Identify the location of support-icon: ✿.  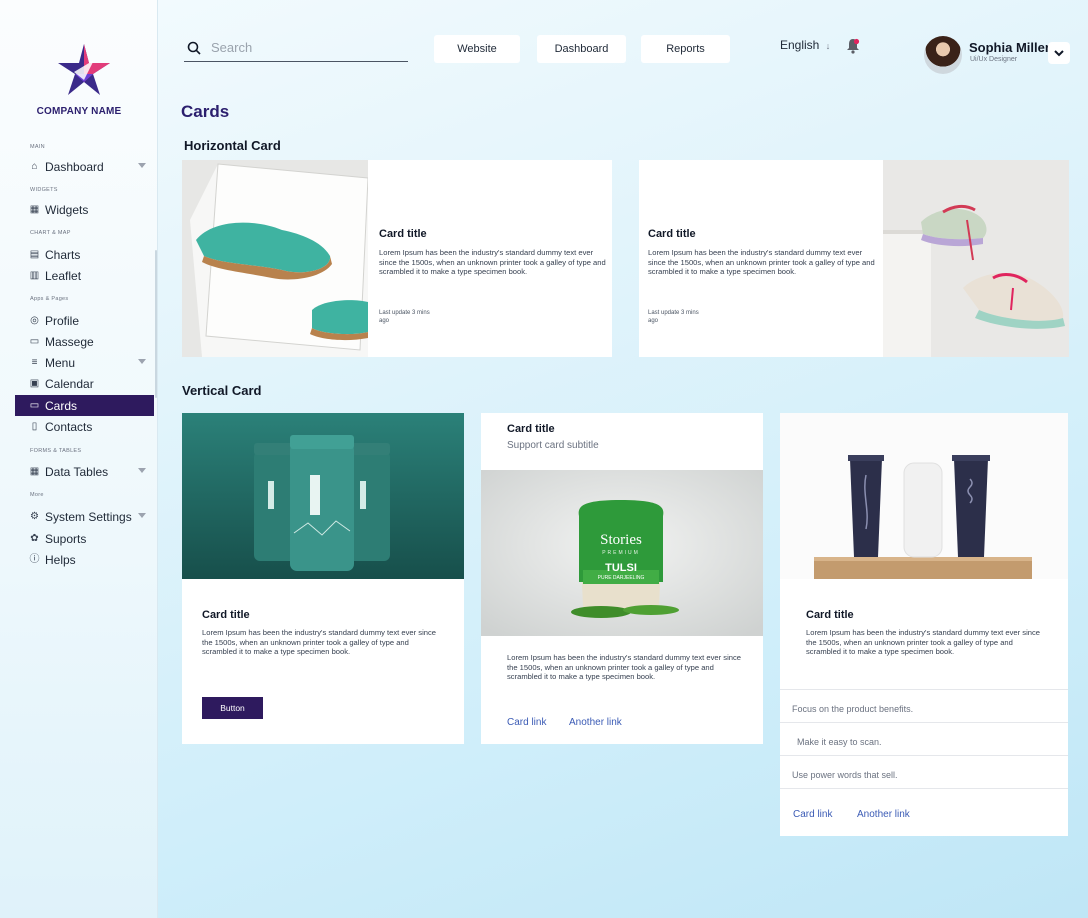
(34, 538).